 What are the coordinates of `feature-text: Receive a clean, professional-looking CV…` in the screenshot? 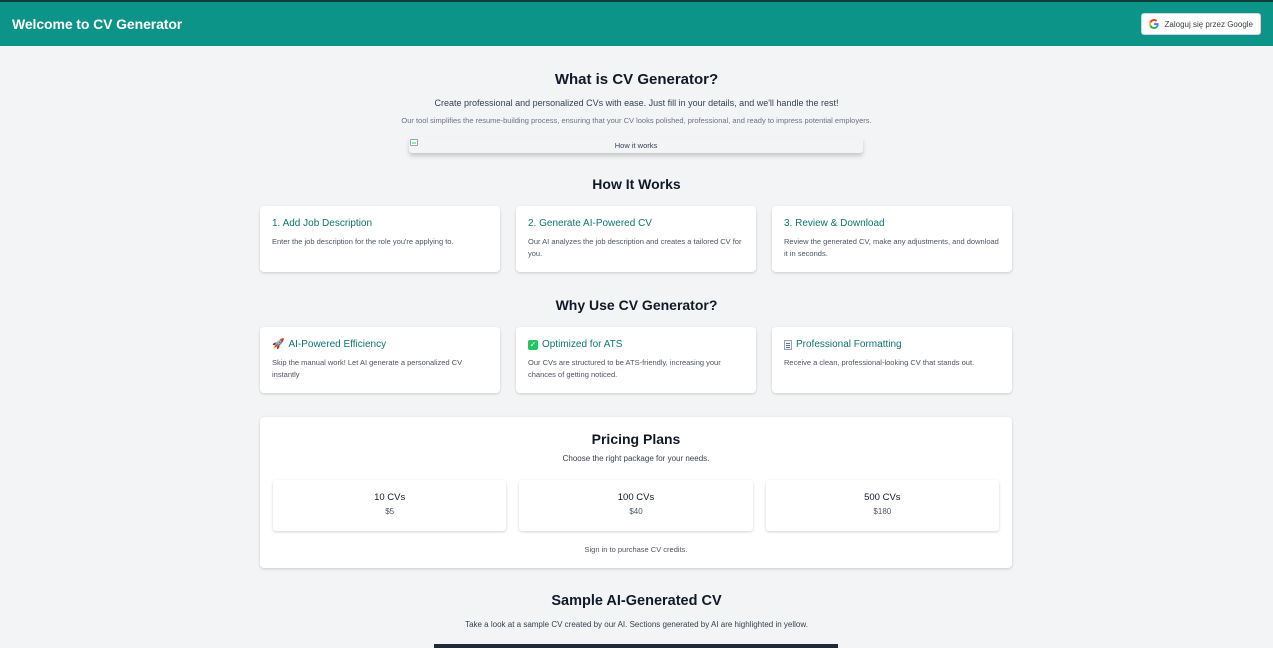 It's located at (879, 362).